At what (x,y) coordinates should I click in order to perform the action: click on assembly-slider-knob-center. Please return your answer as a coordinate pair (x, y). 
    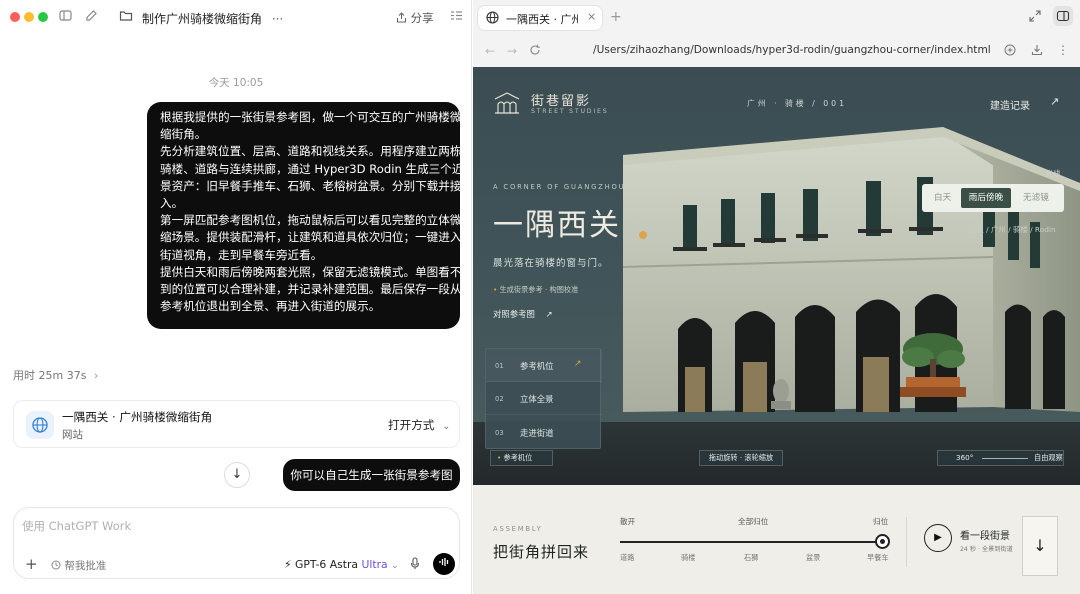
    Looking at the image, I should click on (882, 541).